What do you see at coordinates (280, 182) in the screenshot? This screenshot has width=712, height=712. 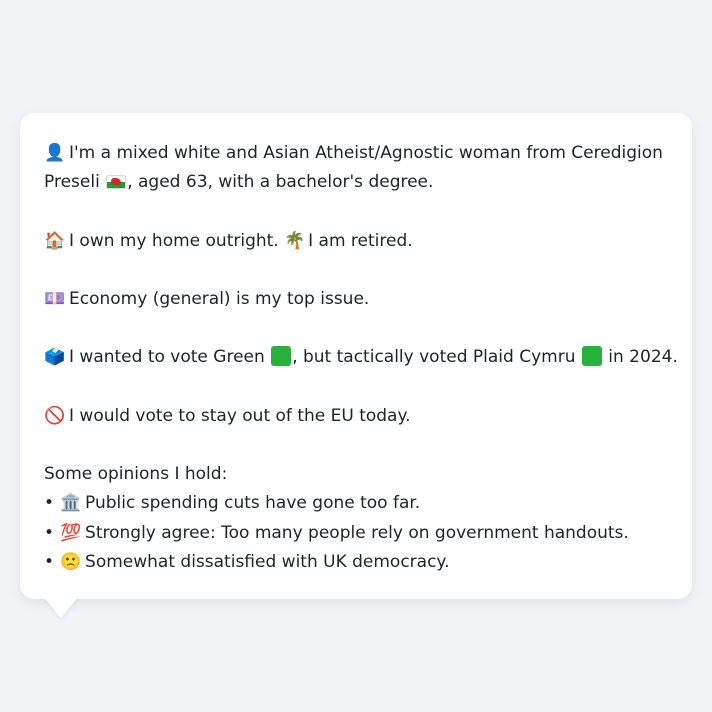 I see `profile-age-education-text: , aged 63, with a bachelor's degree.` at bounding box center [280, 182].